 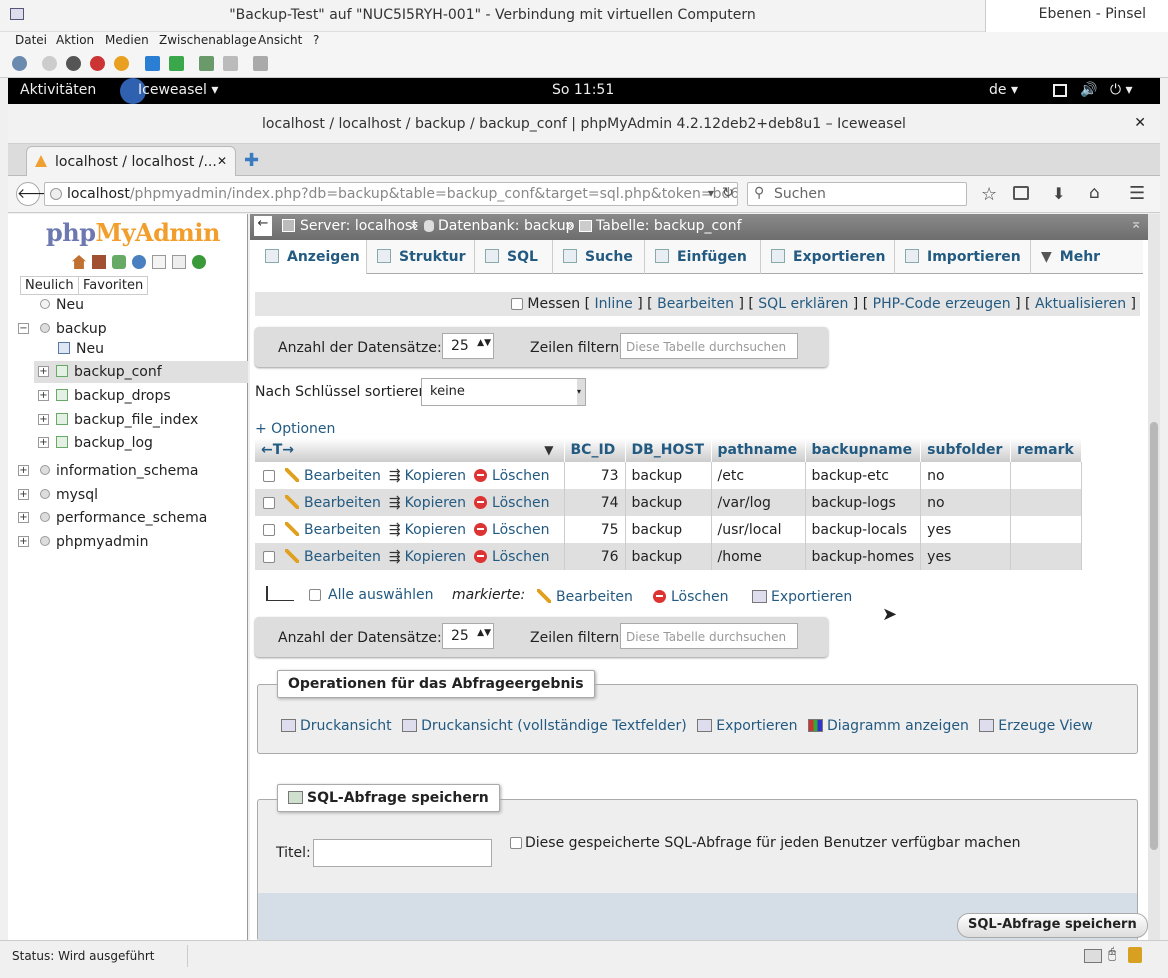 I want to click on inline-edit-link: Inline, so click(x=614, y=304).